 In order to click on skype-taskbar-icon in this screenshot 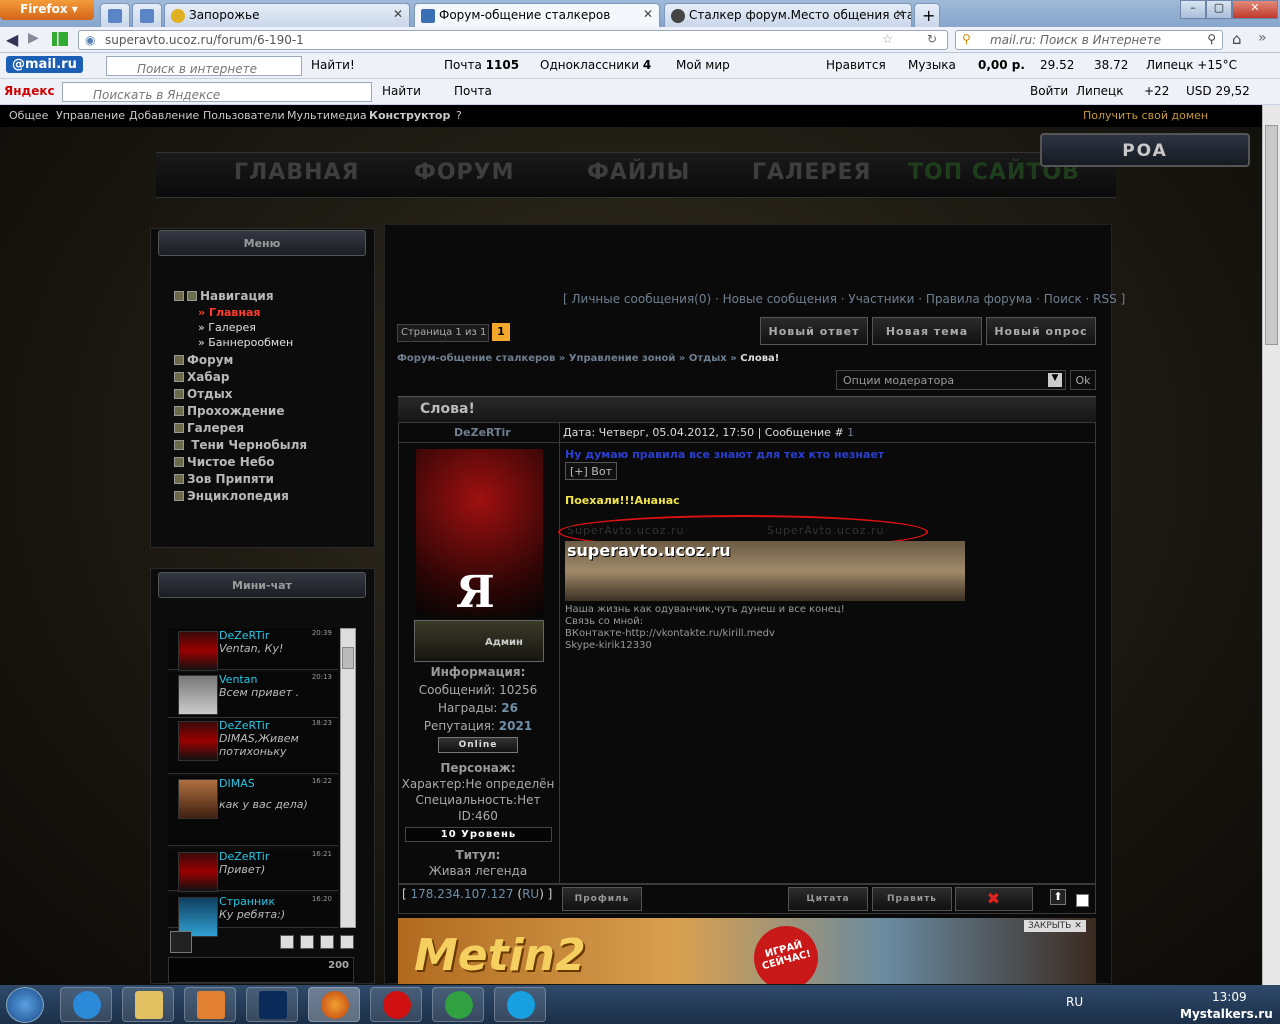, I will do `click(520, 1004)`.